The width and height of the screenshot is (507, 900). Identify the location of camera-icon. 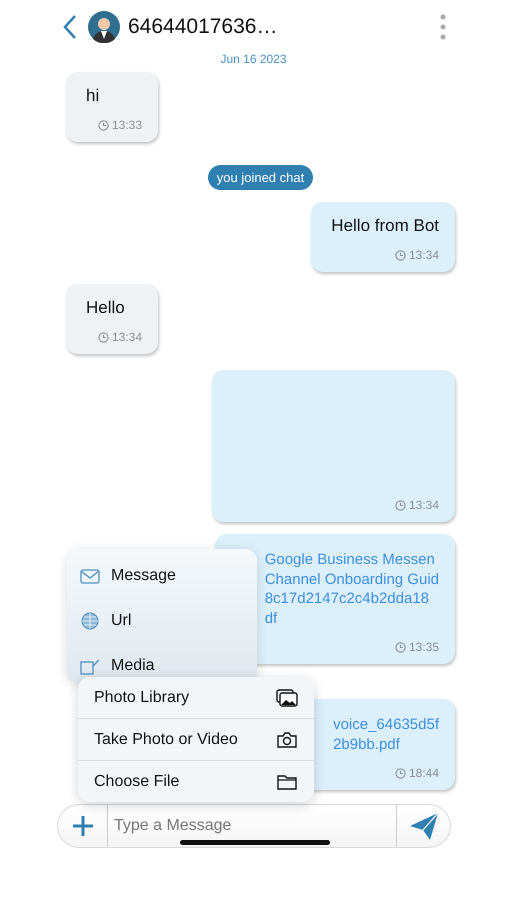
(287, 740).